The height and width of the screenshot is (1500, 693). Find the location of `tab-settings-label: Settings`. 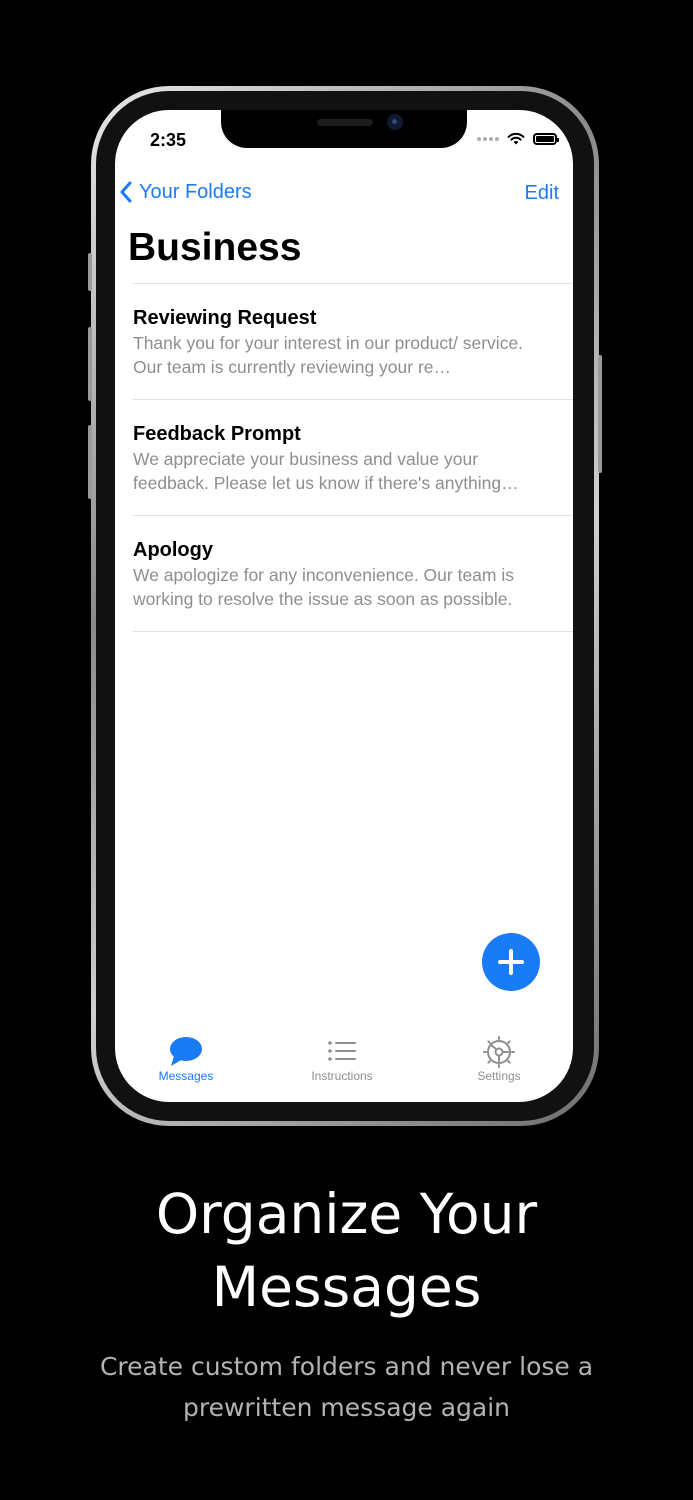

tab-settings-label: Settings is located at coordinates (499, 1076).